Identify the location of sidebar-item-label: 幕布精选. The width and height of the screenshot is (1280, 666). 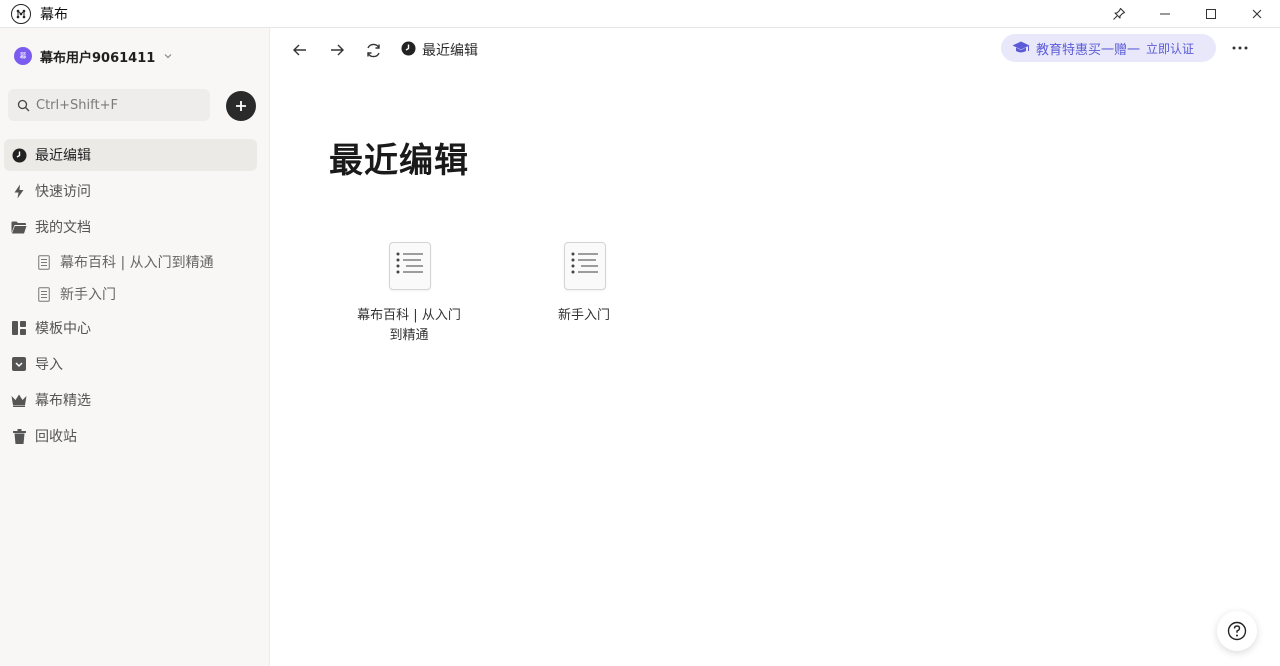
(63, 401).